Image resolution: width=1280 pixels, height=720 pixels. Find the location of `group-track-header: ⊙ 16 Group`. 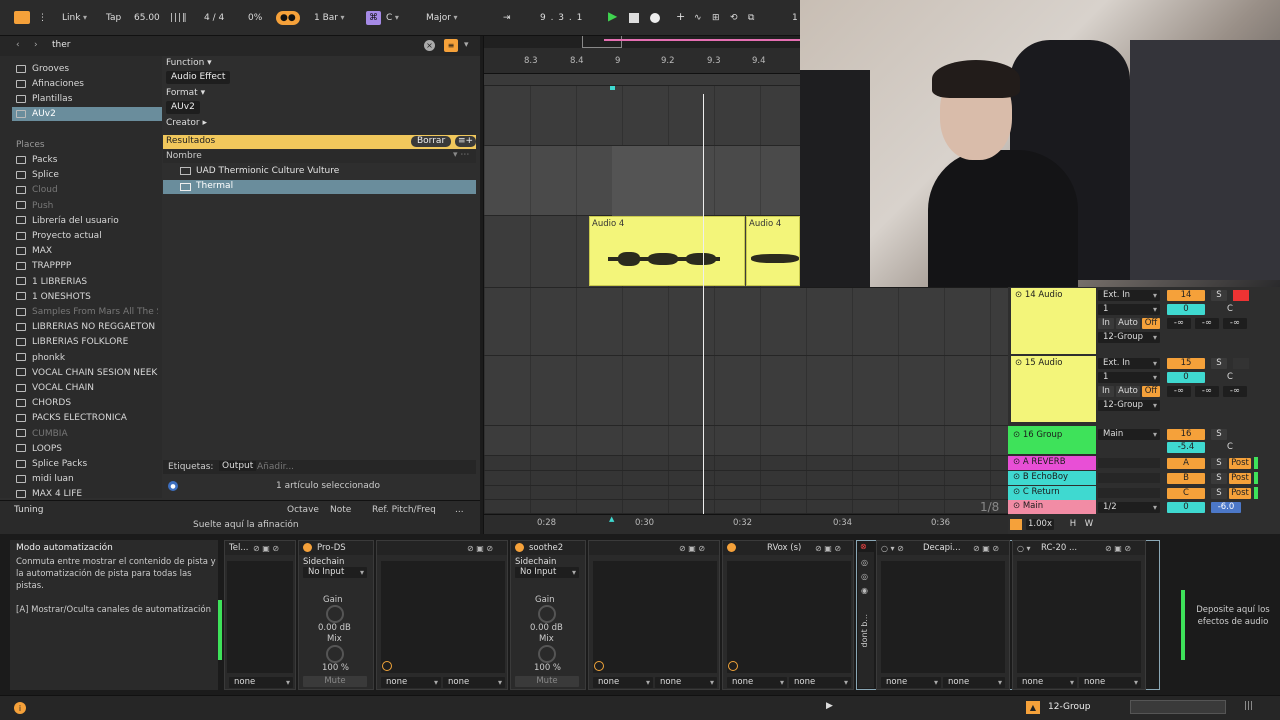

group-track-header: ⊙ 16 Group is located at coordinates (1052, 440).